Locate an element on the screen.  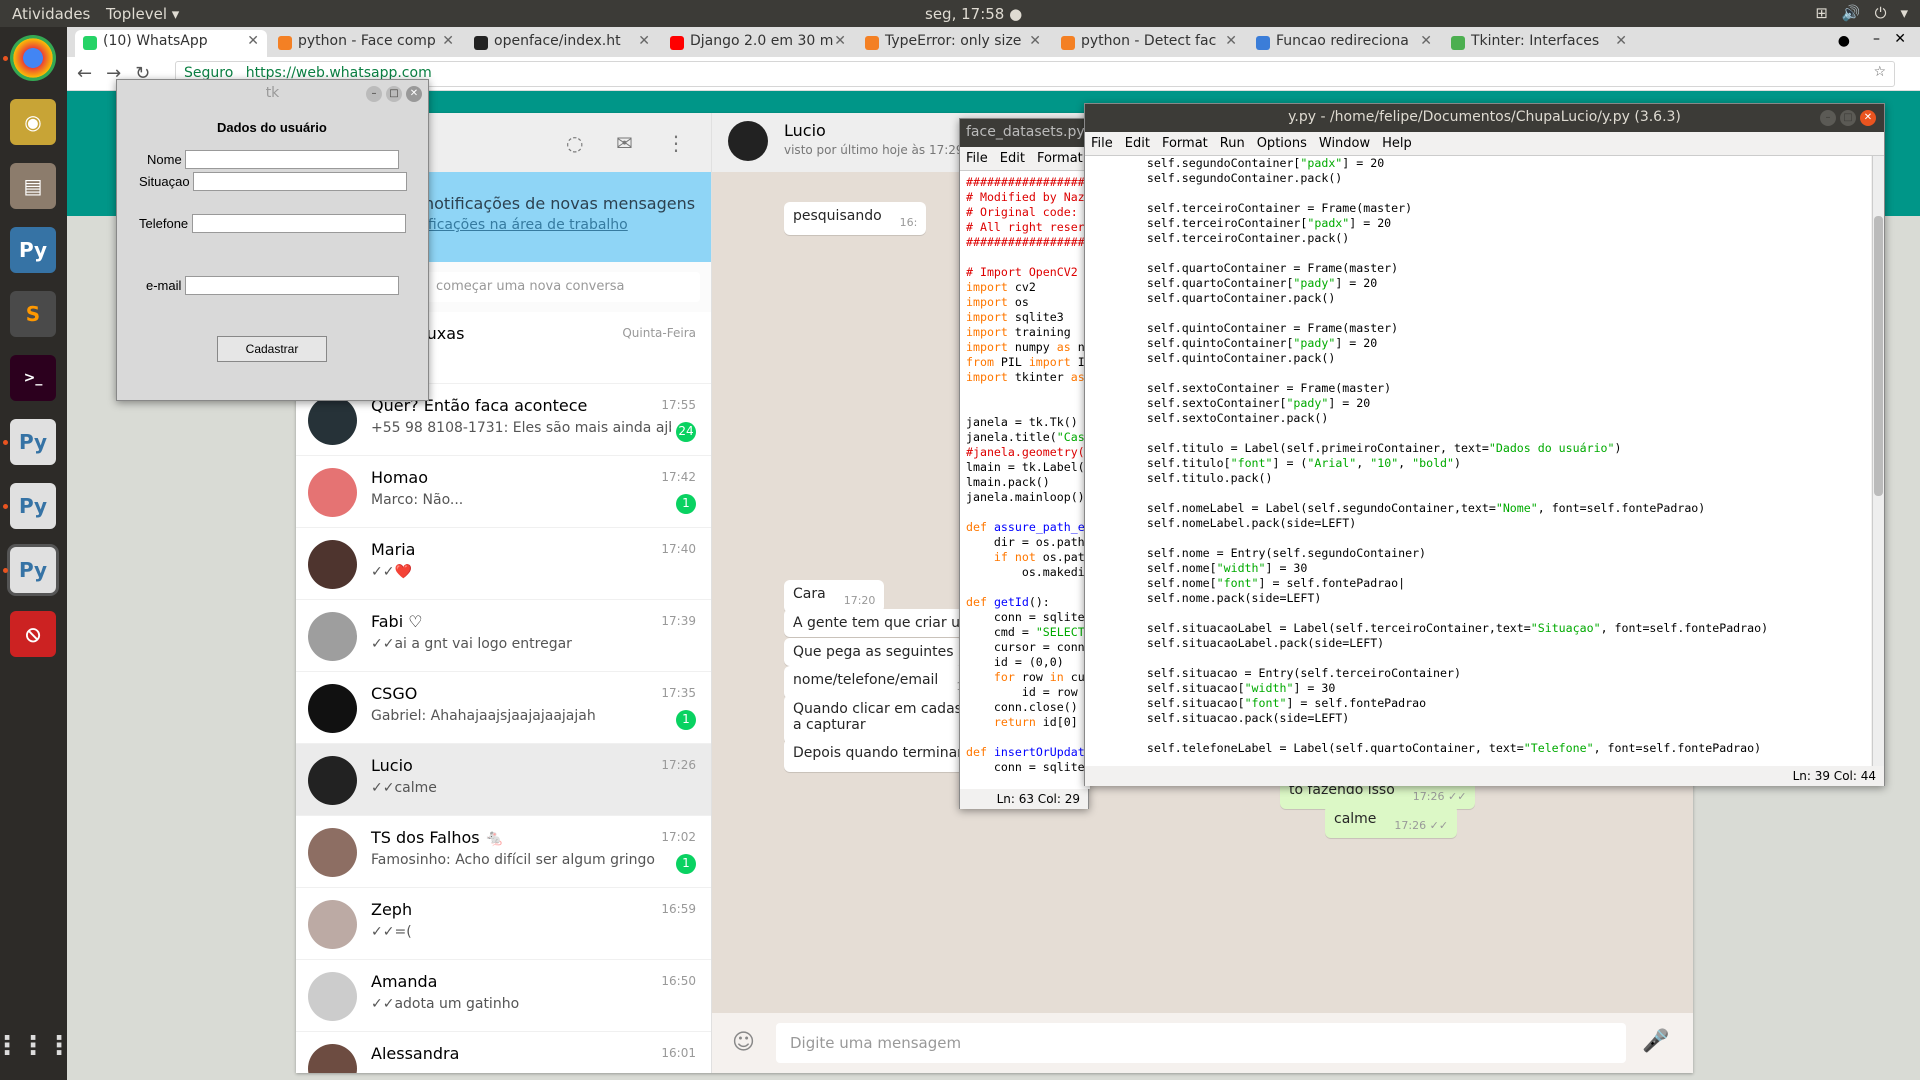
scrollbar-thumb is located at coordinates (1878, 356).